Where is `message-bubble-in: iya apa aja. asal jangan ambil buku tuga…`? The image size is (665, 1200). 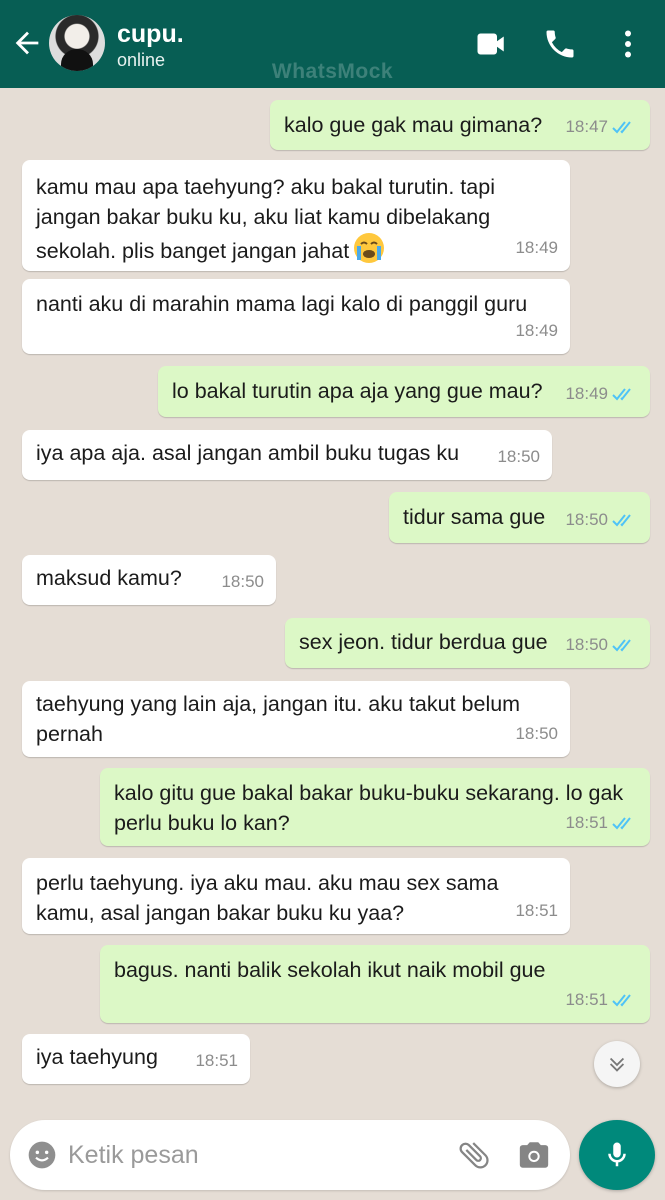
message-bubble-in: iya apa aja. asal jangan ambil buku tuga… is located at coordinates (287, 455).